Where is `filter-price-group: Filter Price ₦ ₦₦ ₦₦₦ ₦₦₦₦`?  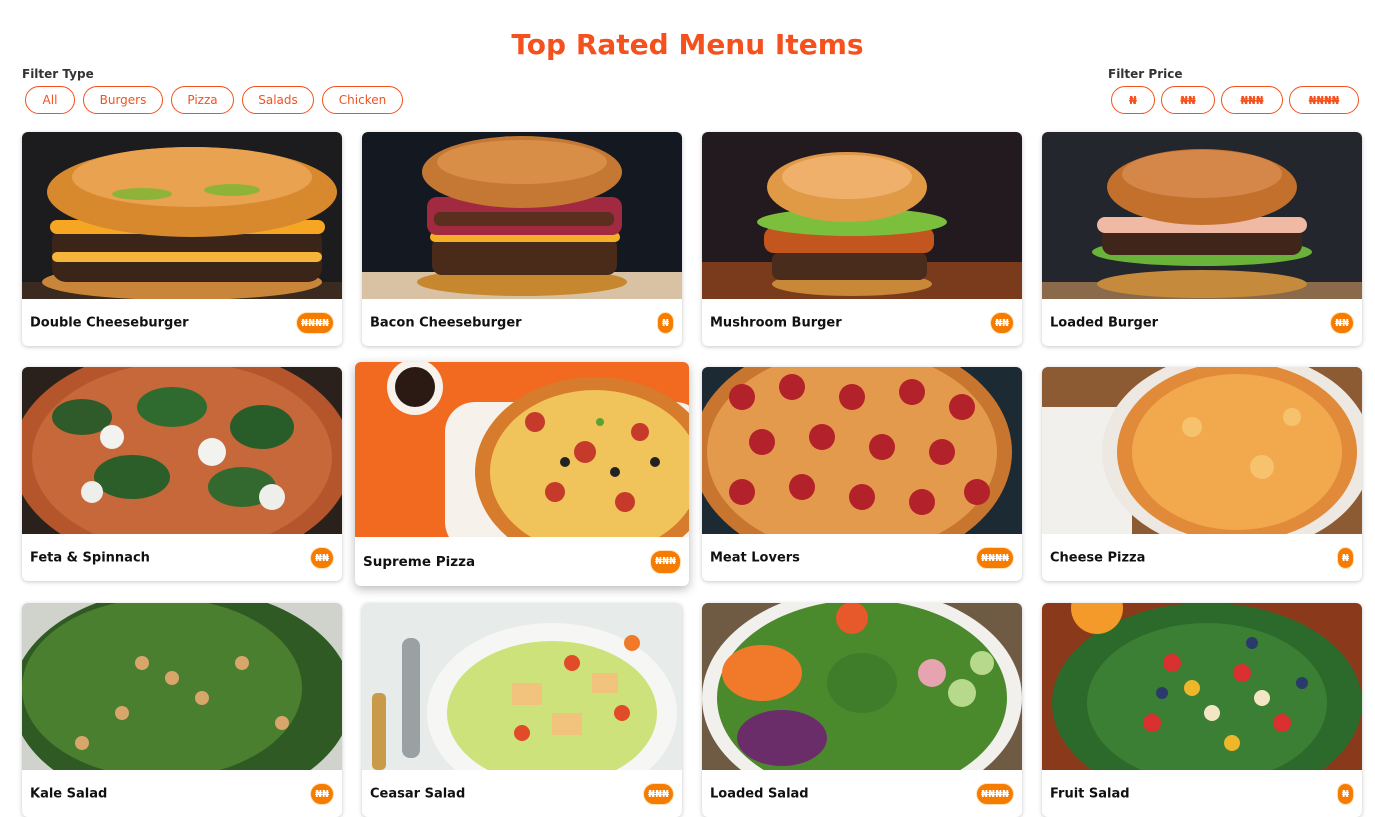
filter-price-group: Filter Price ₦ ₦₦ ₦₦₦ ₦₦₦₦ is located at coordinates (1233, 90).